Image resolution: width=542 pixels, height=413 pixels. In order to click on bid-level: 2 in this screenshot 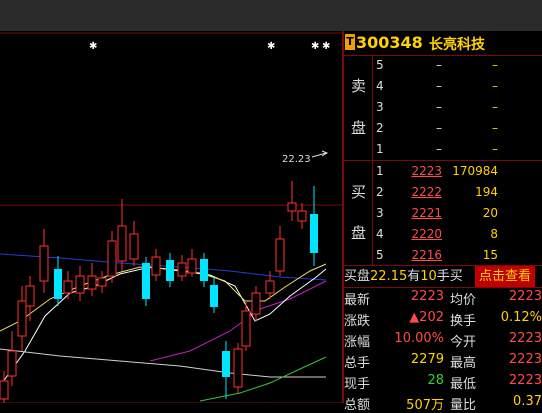, I will do `click(380, 192)`.